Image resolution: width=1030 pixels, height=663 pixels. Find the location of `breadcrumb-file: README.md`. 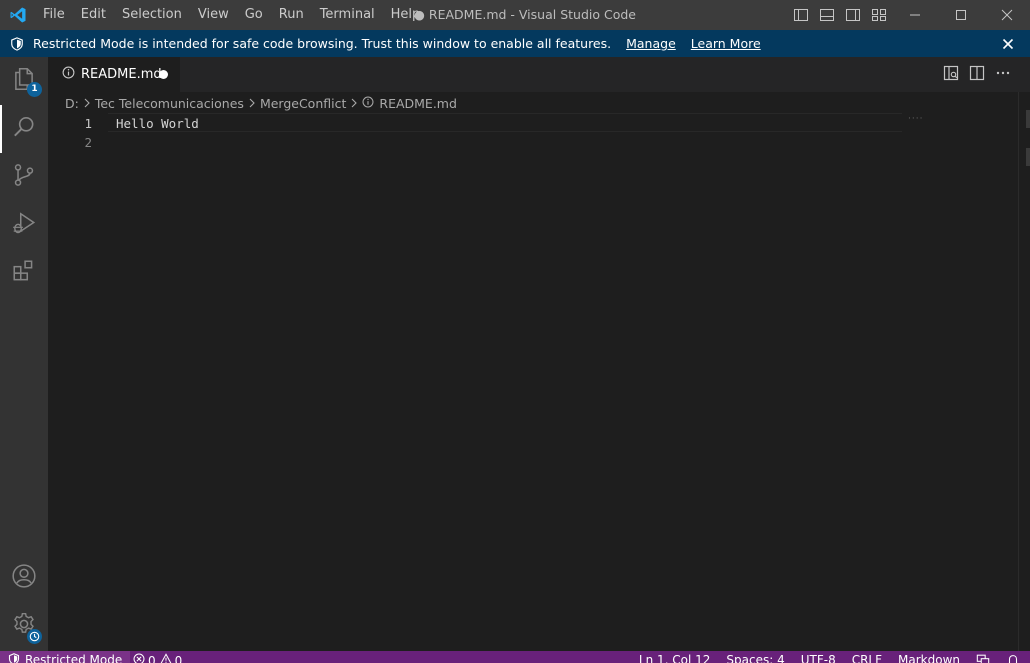

breadcrumb-file: README.md is located at coordinates (409, 103).